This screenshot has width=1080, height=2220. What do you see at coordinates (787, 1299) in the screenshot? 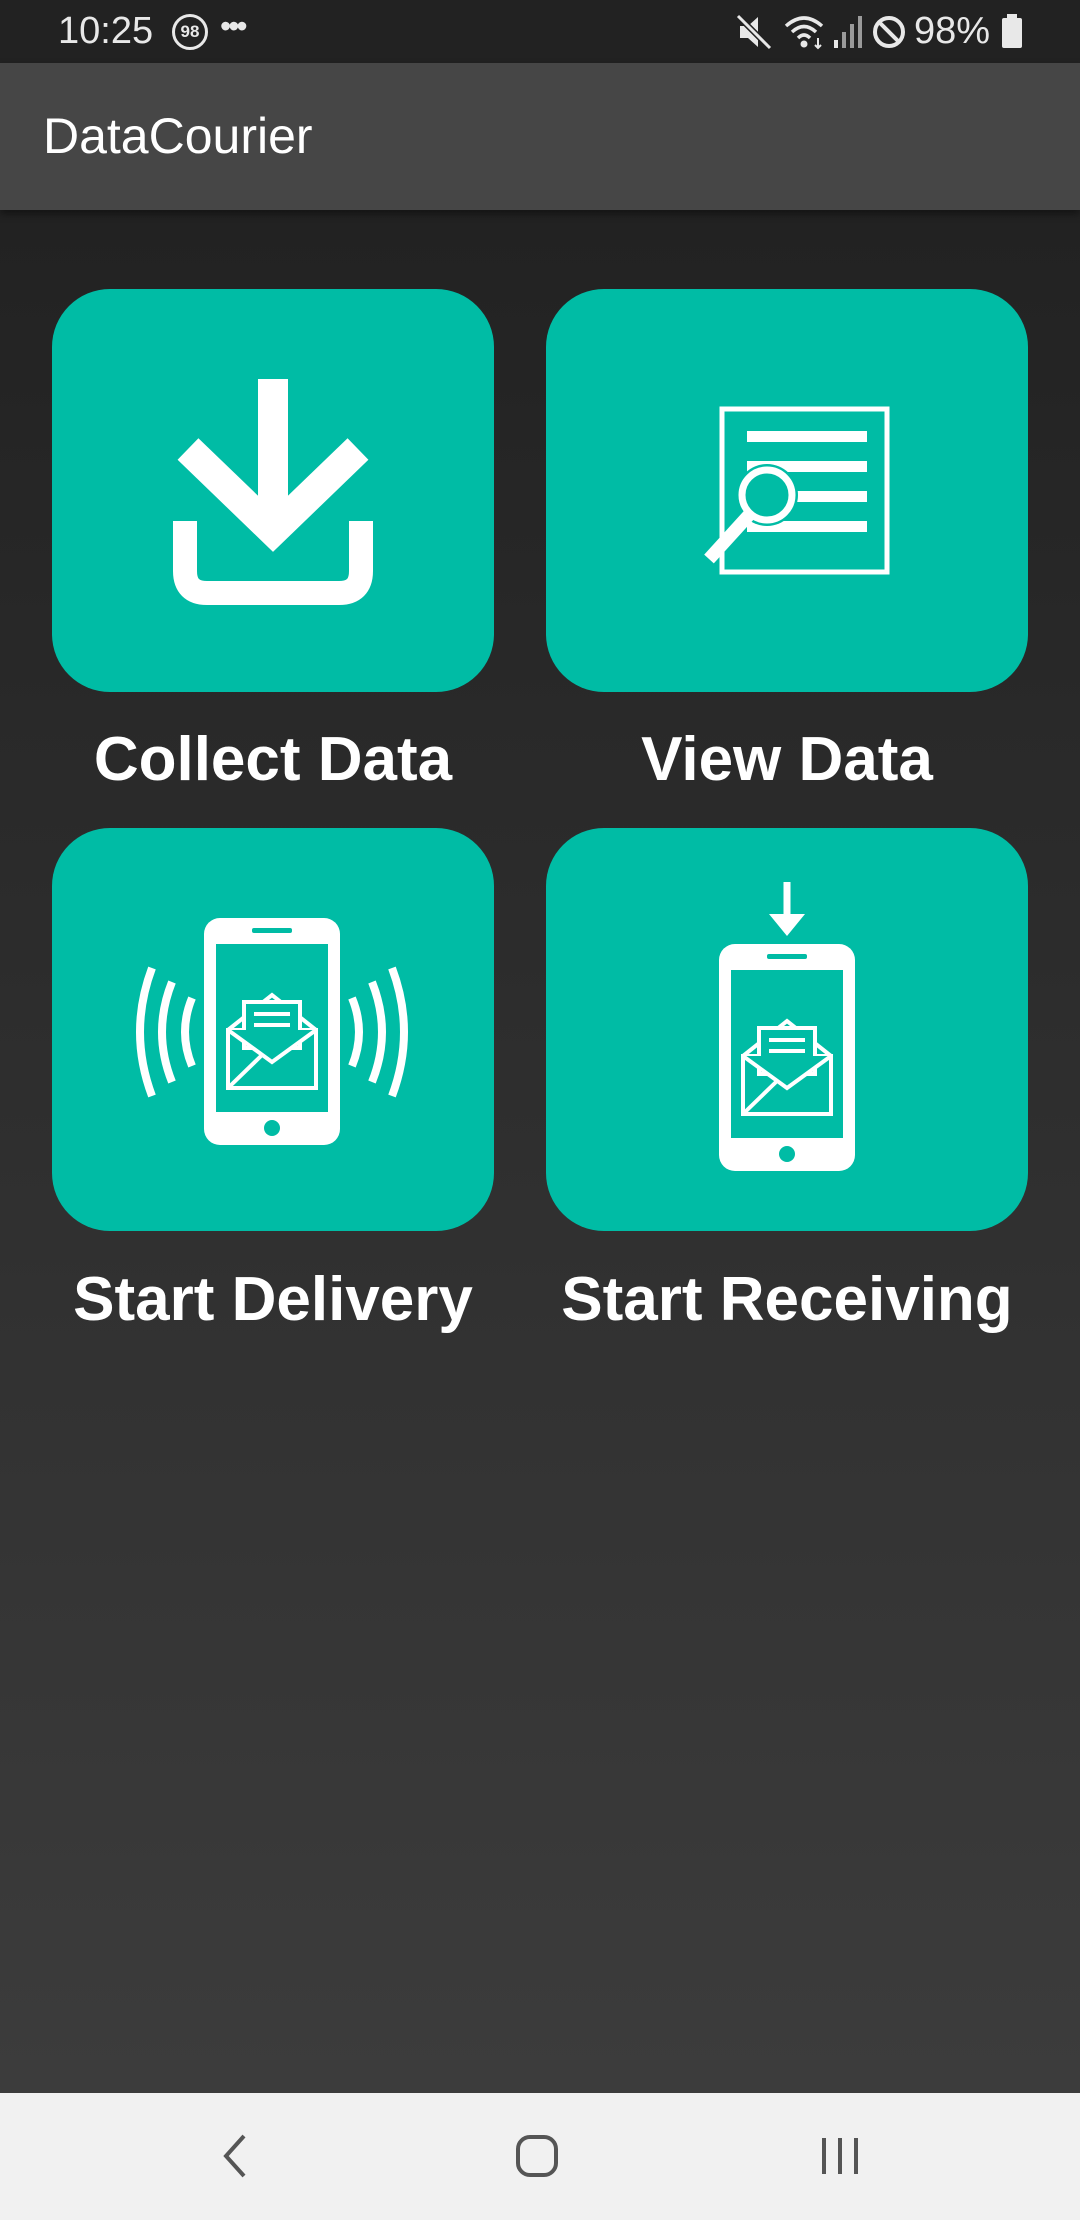
I see `start-receiving-label: Start Receiving` at bounding box center [787, 1299].